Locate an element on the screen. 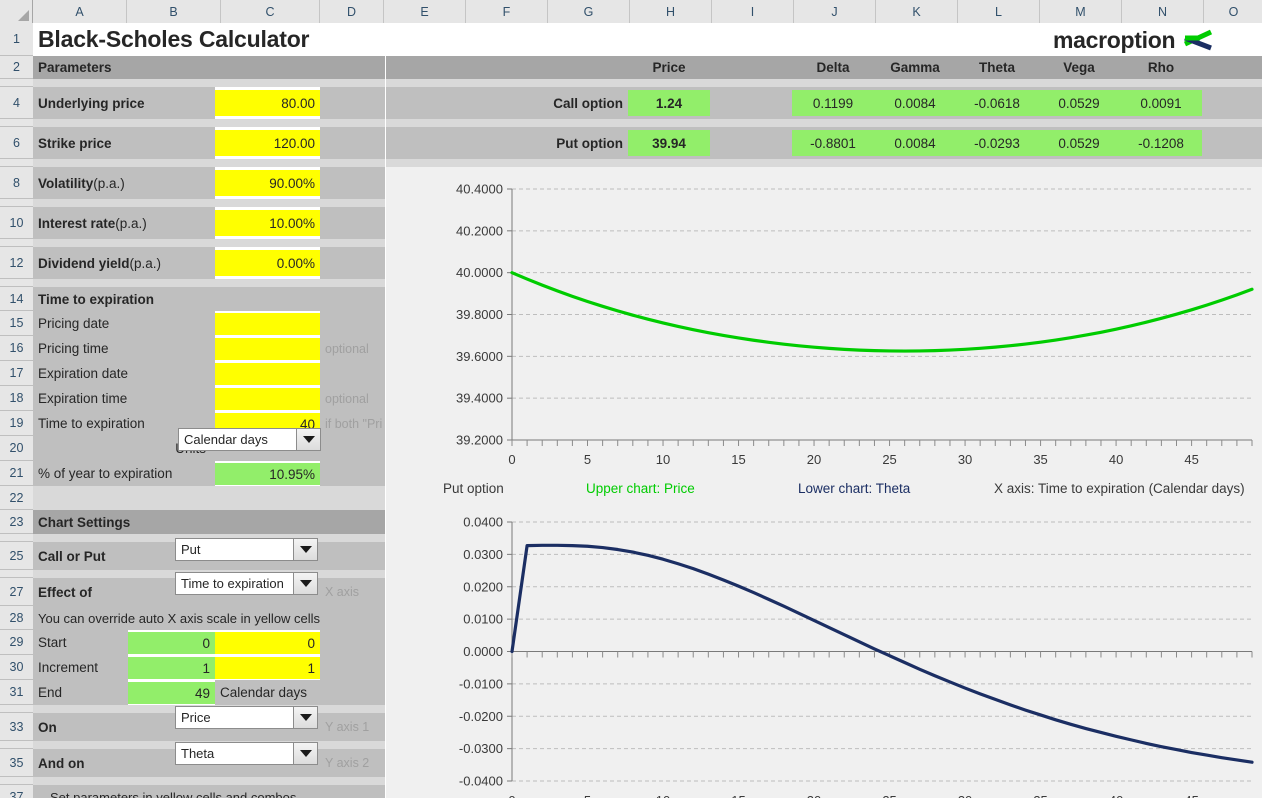 The width and height of the screenshot is (1262, 798). input-expiration-time is located at coordinates (267, 399).